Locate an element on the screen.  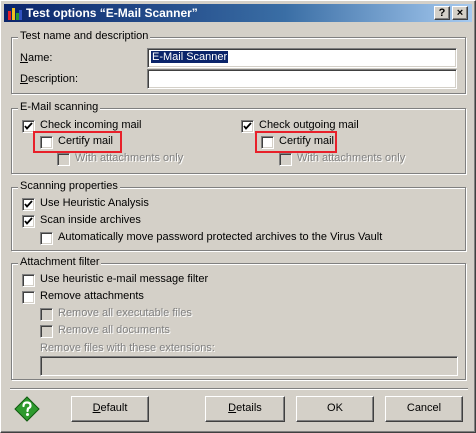
remove-documents-label: Remove all documents is located at coordinates (114, 330).